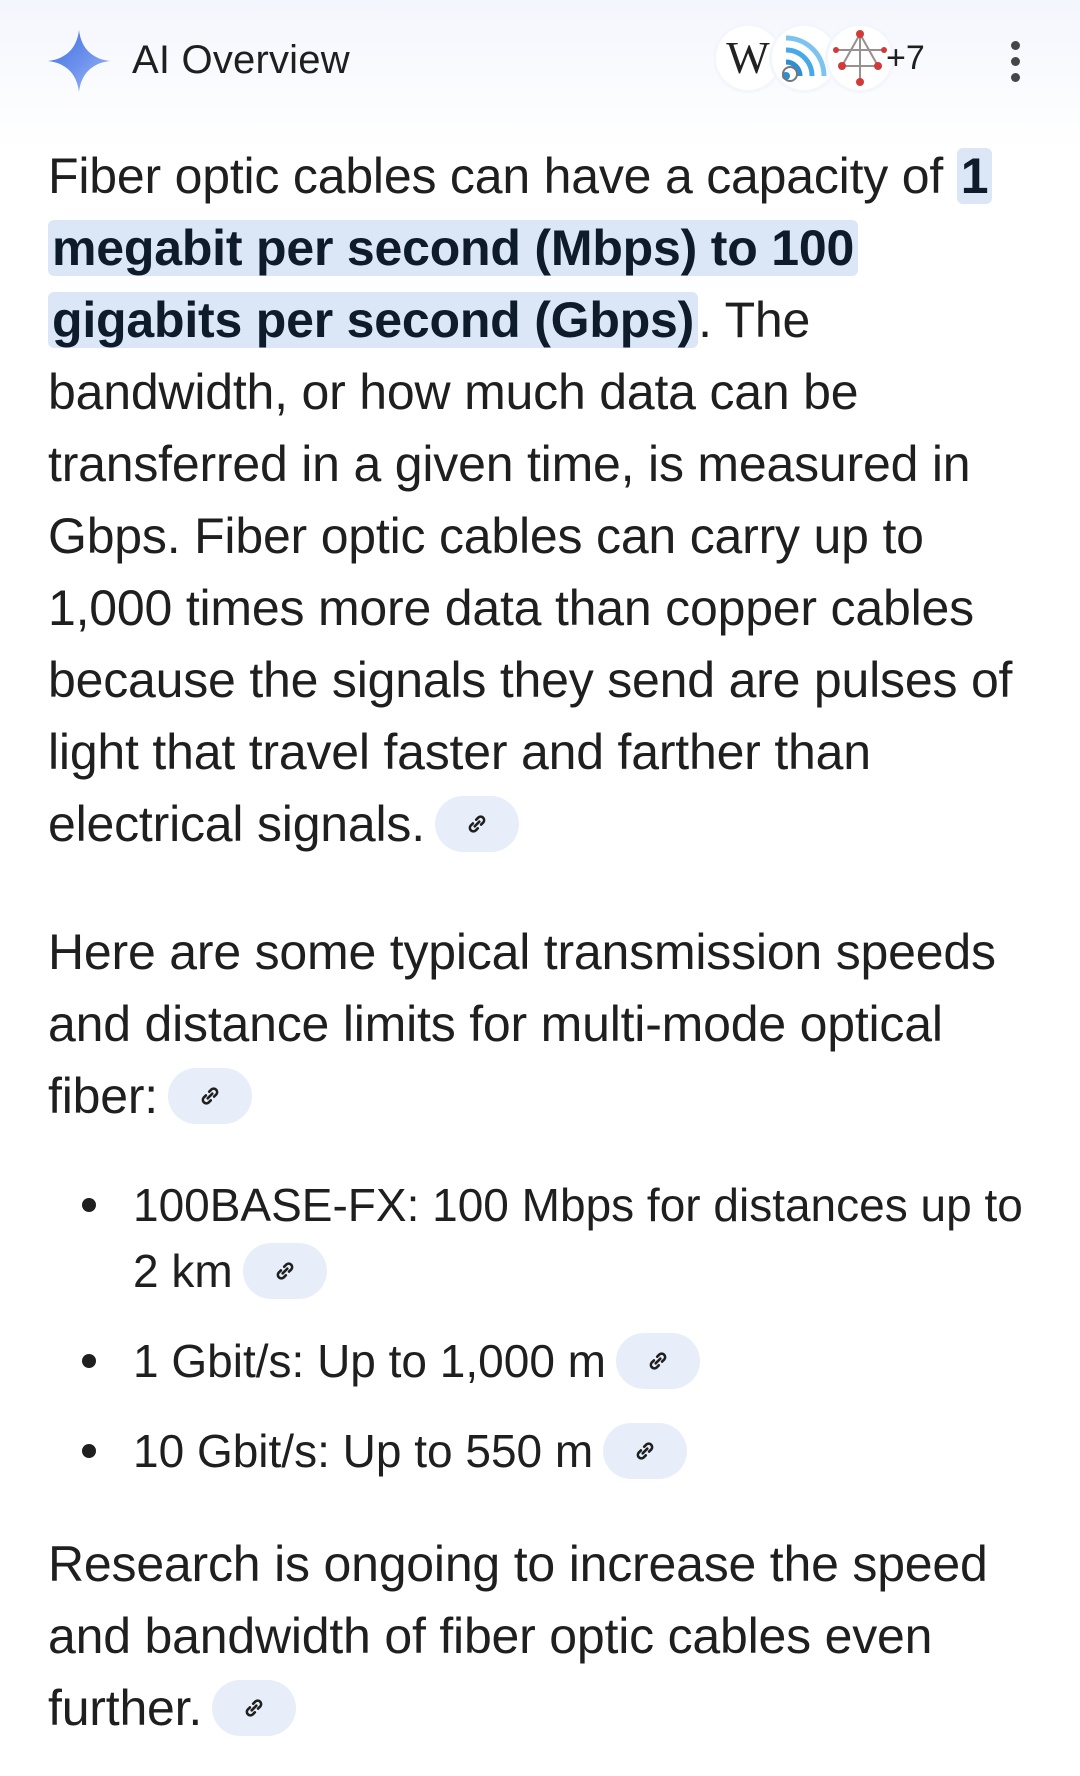  What do you see at coordinates (363, 1451) in the screenshot?
I see `list-item-text: 10 Gbit/s: Up to 550 m` at bounding box center [363, 1451].